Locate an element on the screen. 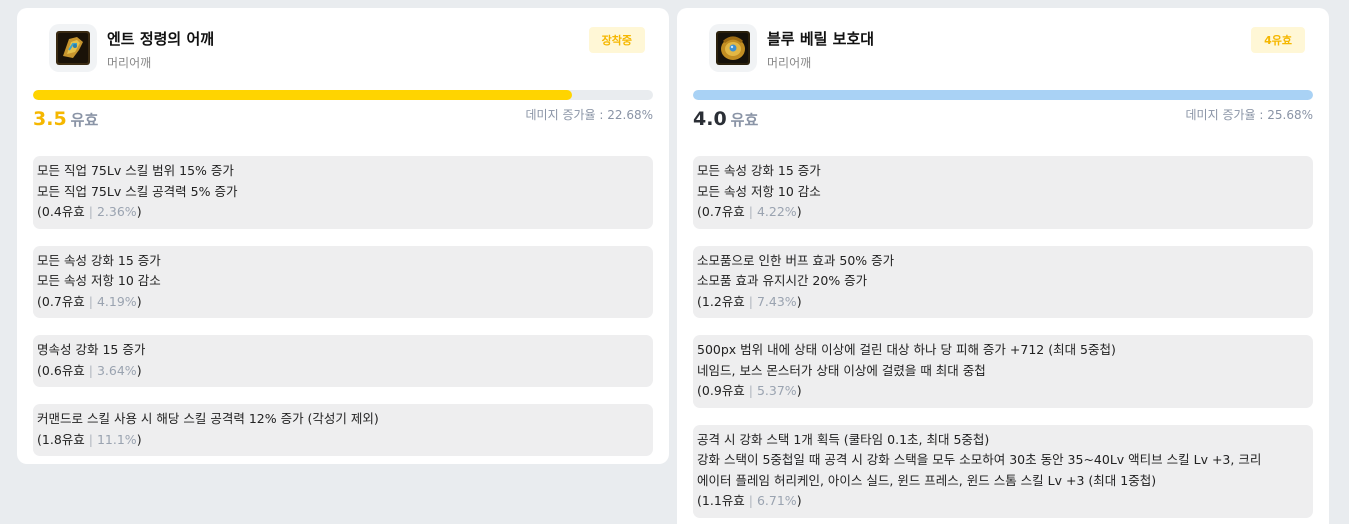 Image resolution: width=1349 pixels, height=524 pixels. option-score-value: 0.9유효 is located at coordinates (723, 390).